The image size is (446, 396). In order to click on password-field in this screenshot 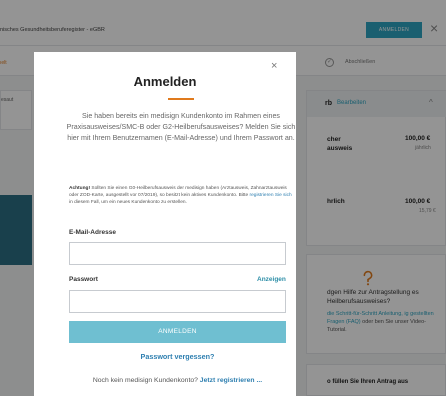, I will do `click(177, 301)`.